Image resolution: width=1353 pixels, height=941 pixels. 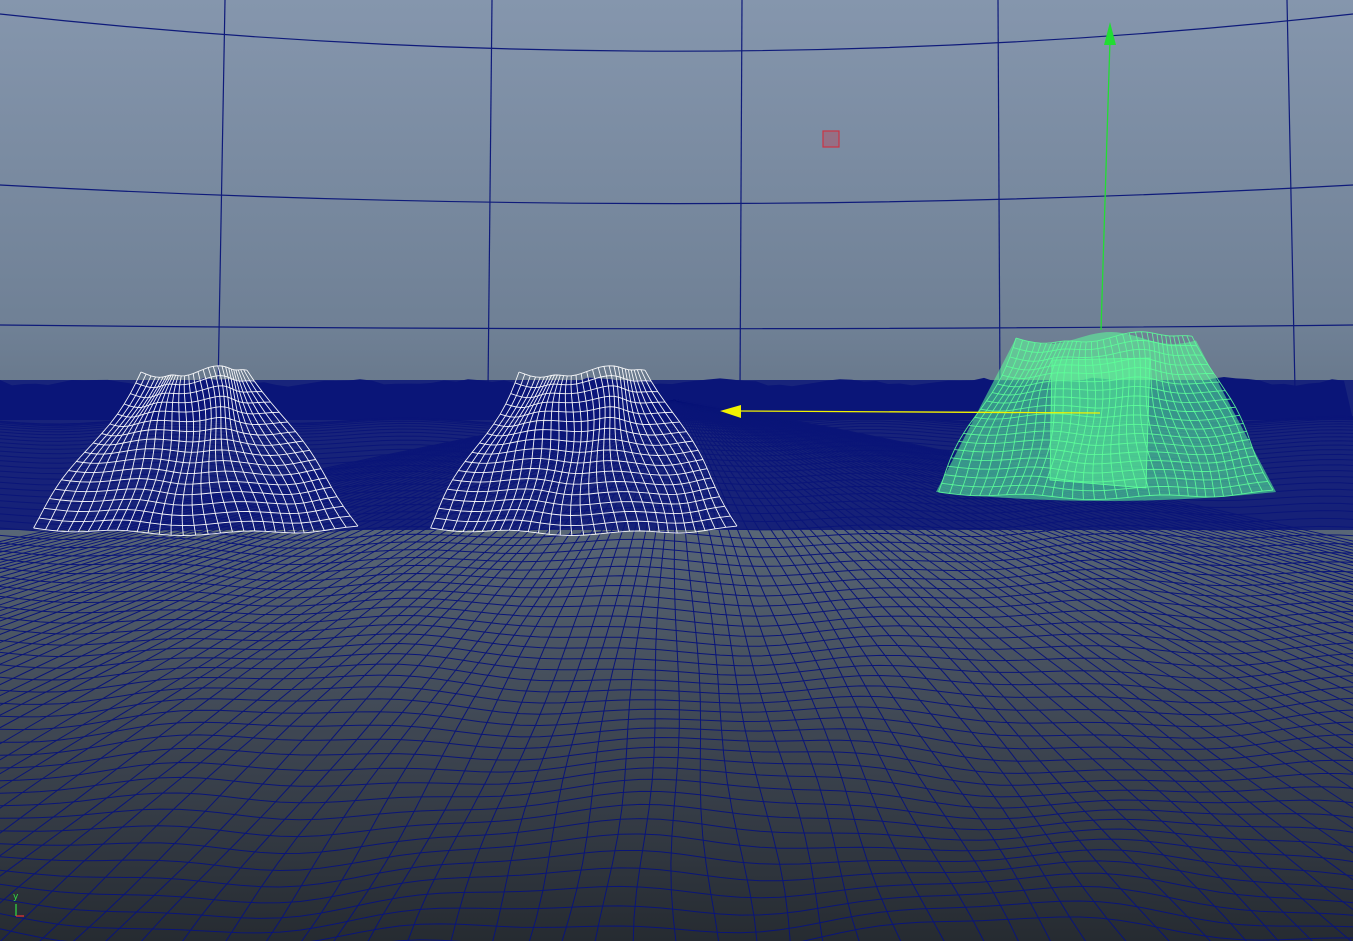 What do you see at coordinates (1110, 33) in the screenshot?
I see `move-y-arrow-icon` at bounding box center [1110, 33].